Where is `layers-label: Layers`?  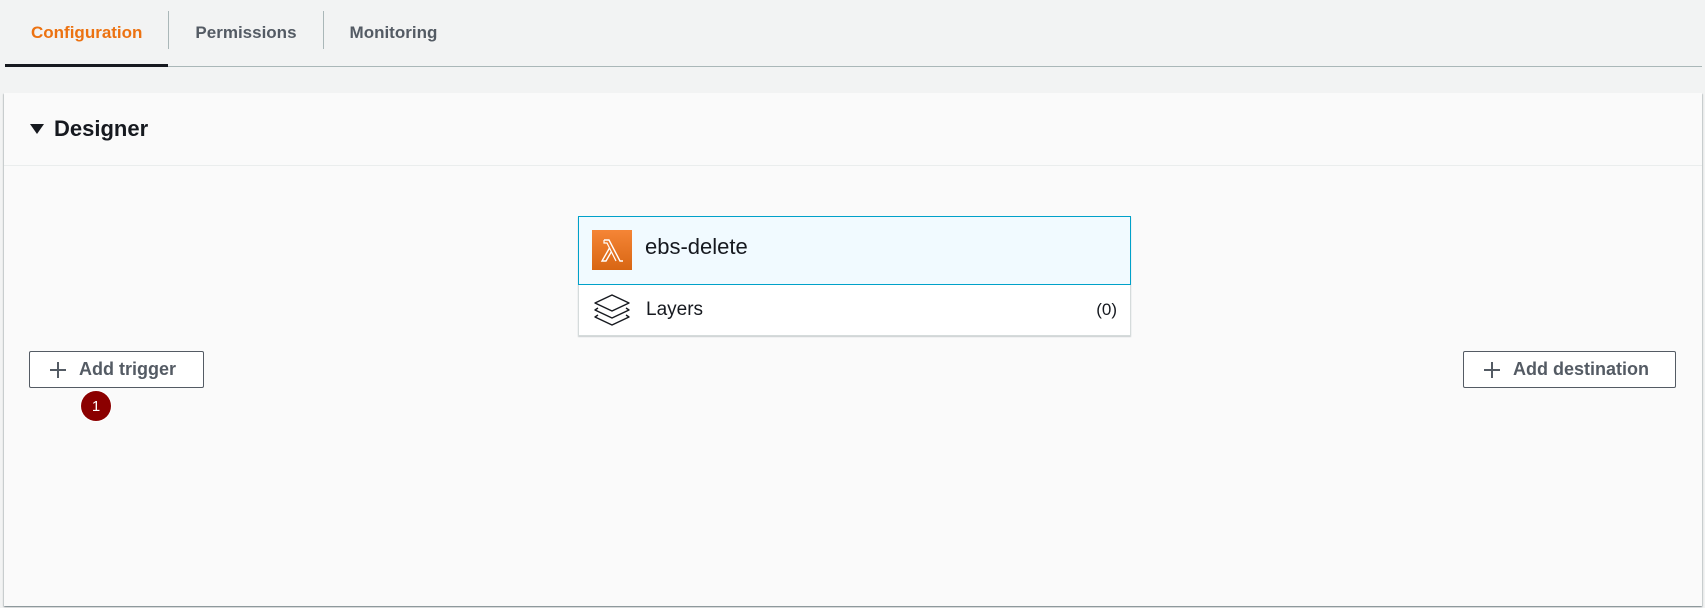 layers-label: Layers is located at coordinates (675, 309).